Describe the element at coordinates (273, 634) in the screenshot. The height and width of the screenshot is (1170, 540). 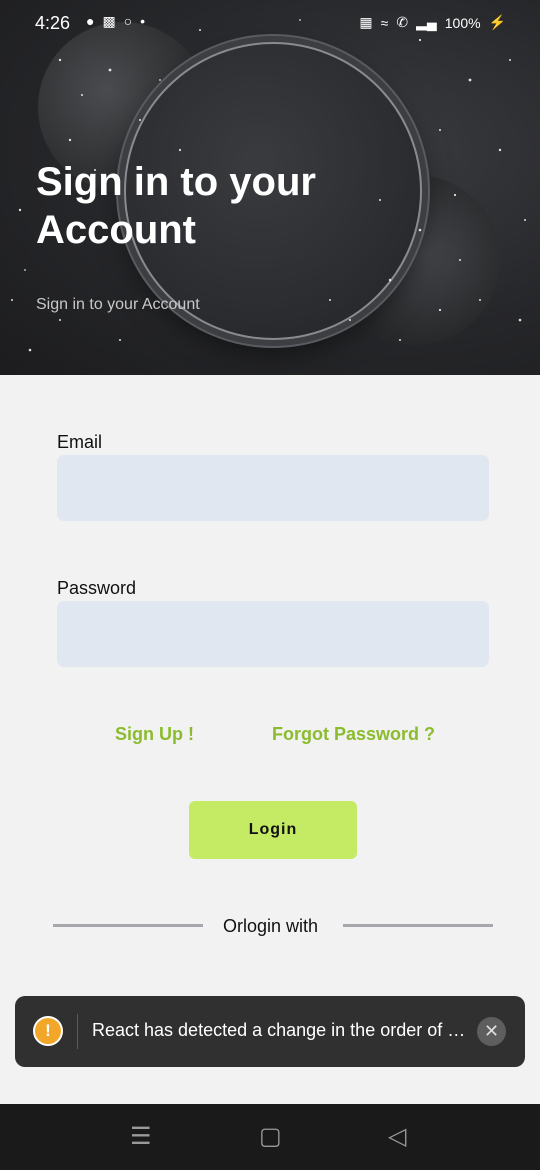
I see `password-field` at that location.